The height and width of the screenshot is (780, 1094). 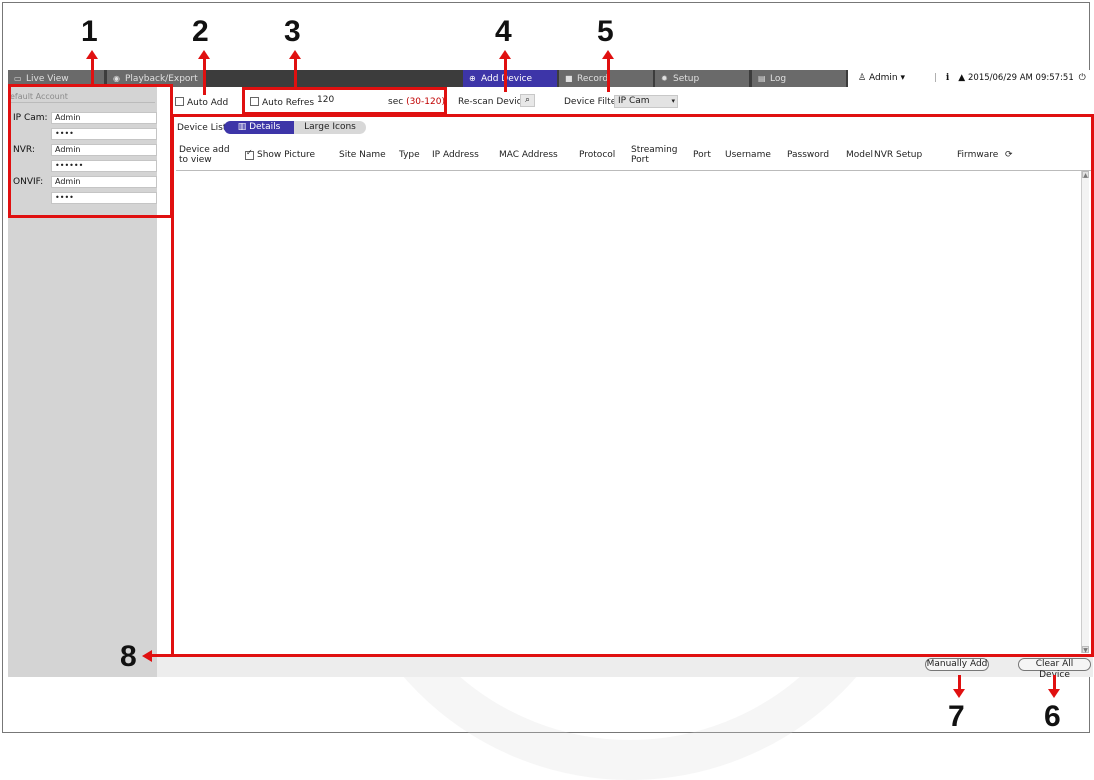 I want to click on annotation-number-8: 8, so click(x=128, y=656).